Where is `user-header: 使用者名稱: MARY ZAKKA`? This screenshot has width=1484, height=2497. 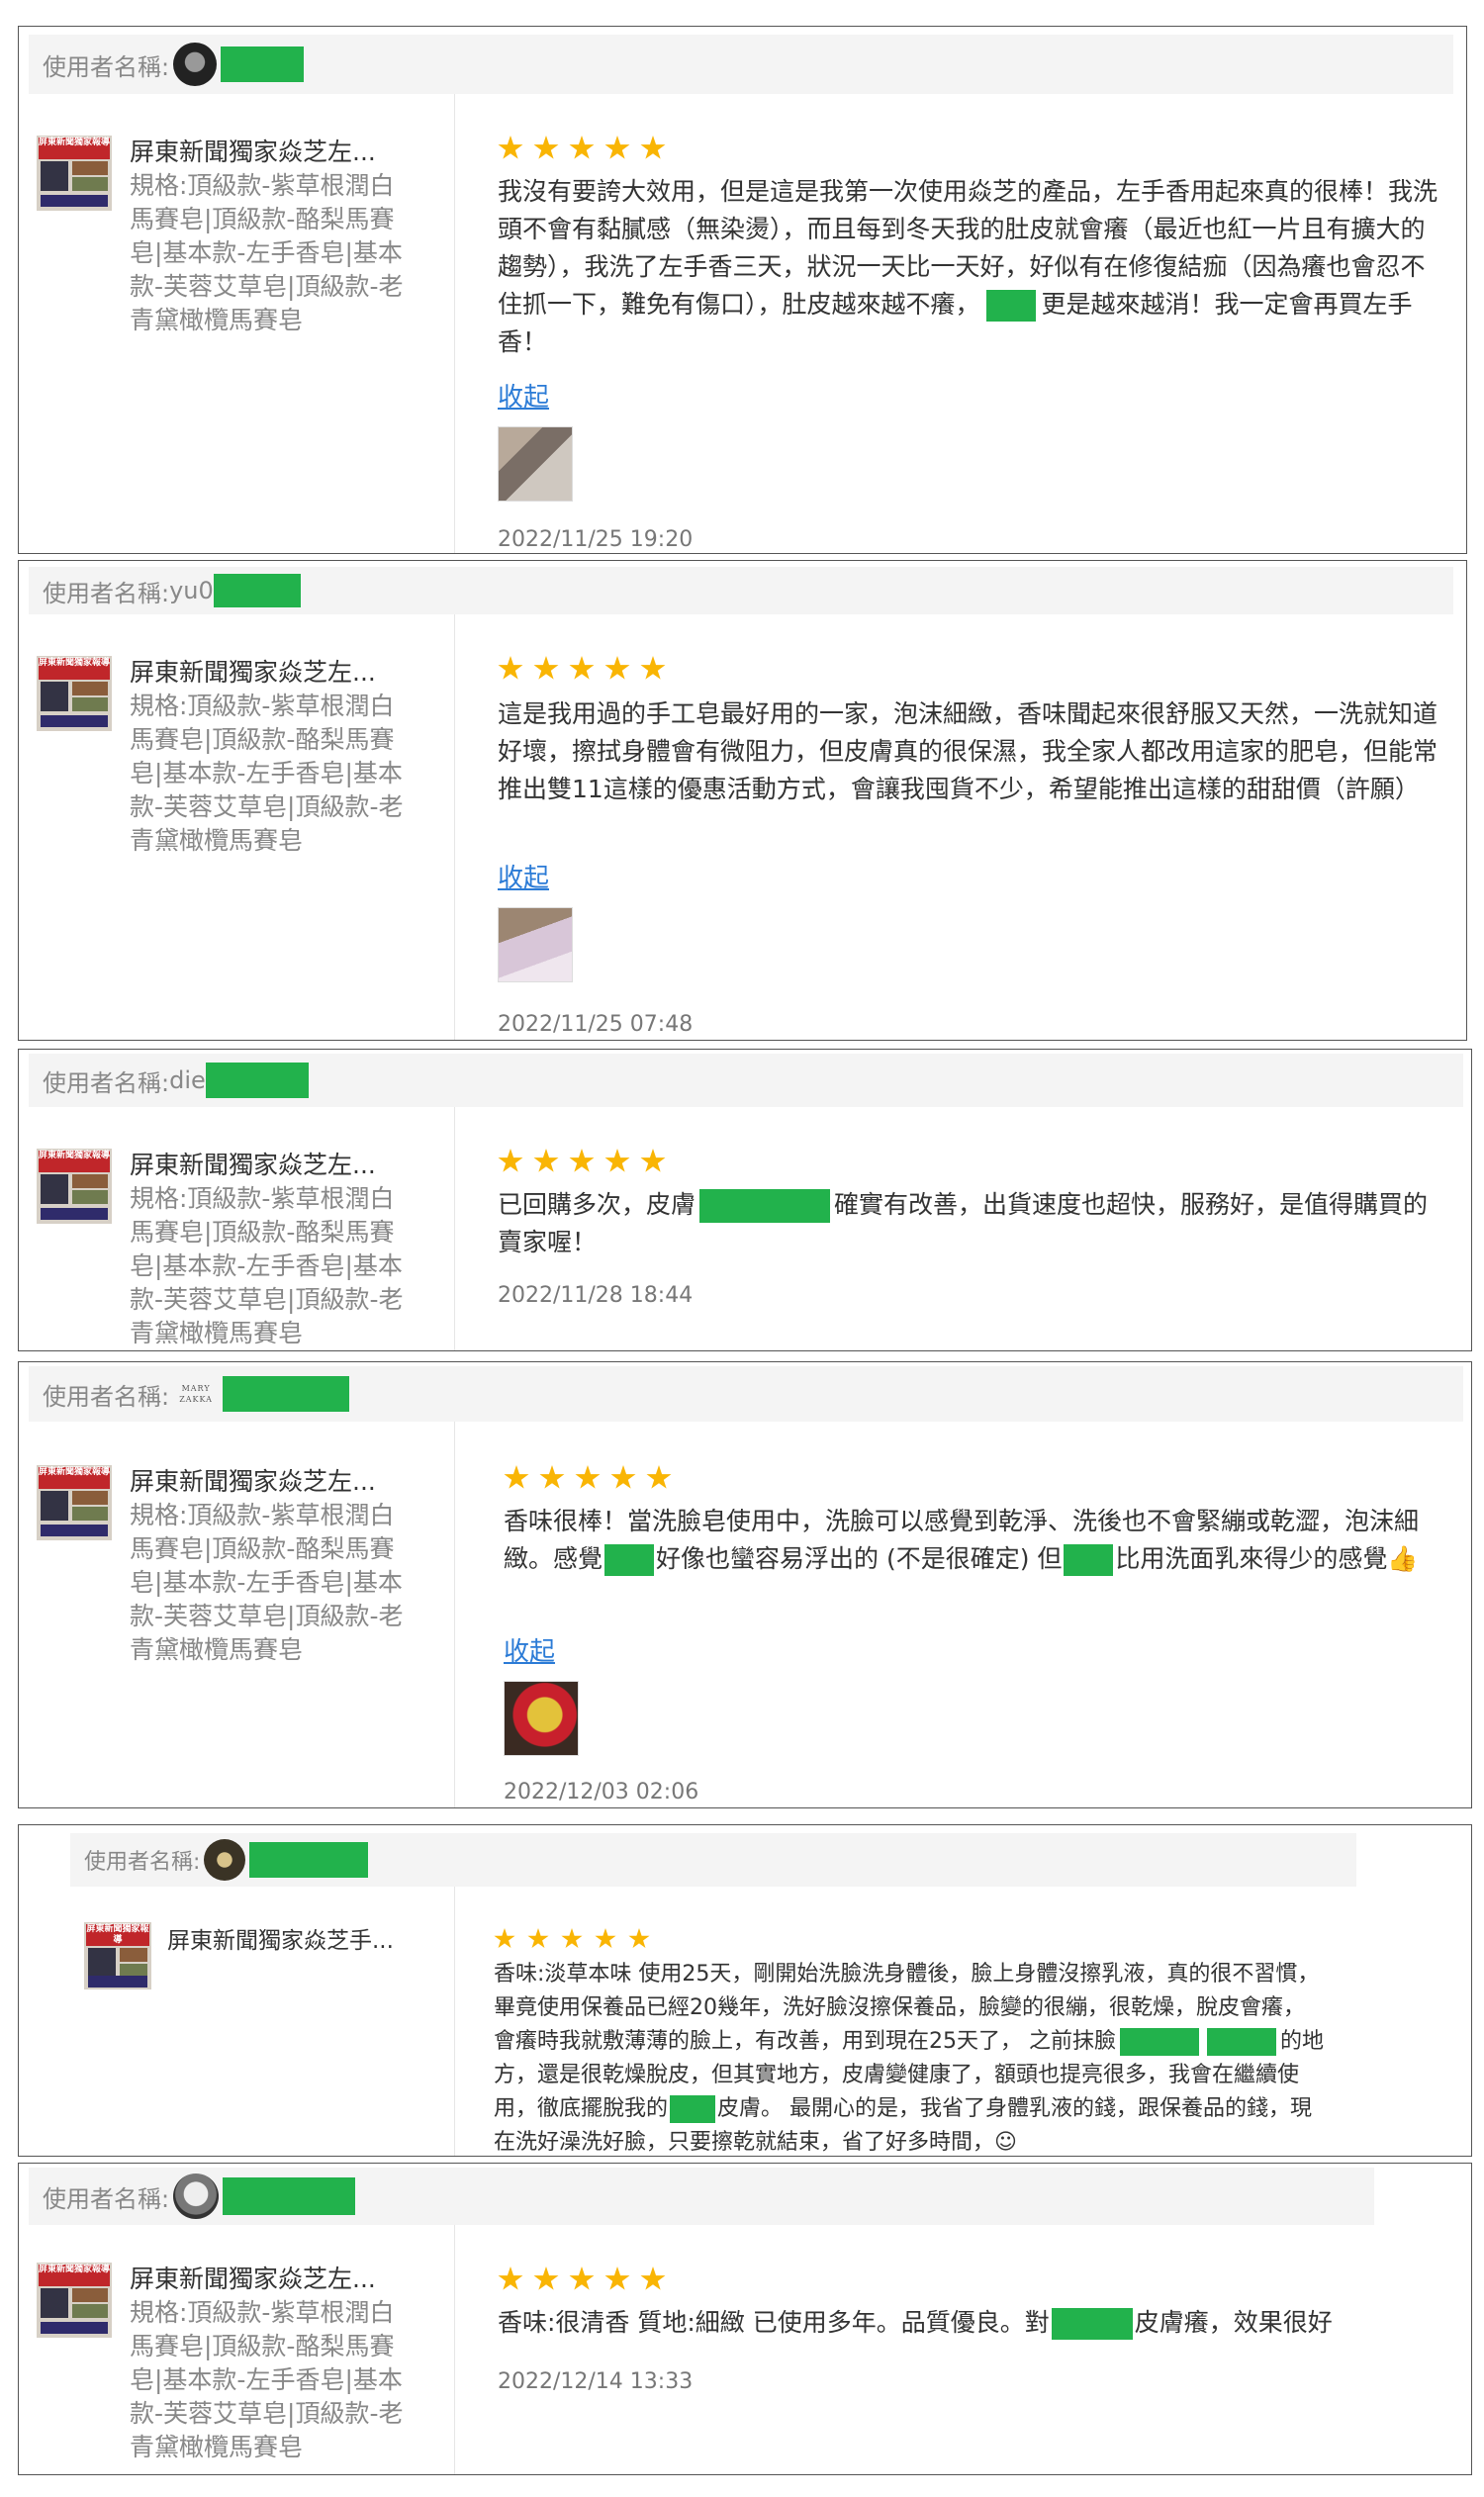 user-header: 使用者名稱: MARY ZAKKA is located at coordinates (746, 1394).